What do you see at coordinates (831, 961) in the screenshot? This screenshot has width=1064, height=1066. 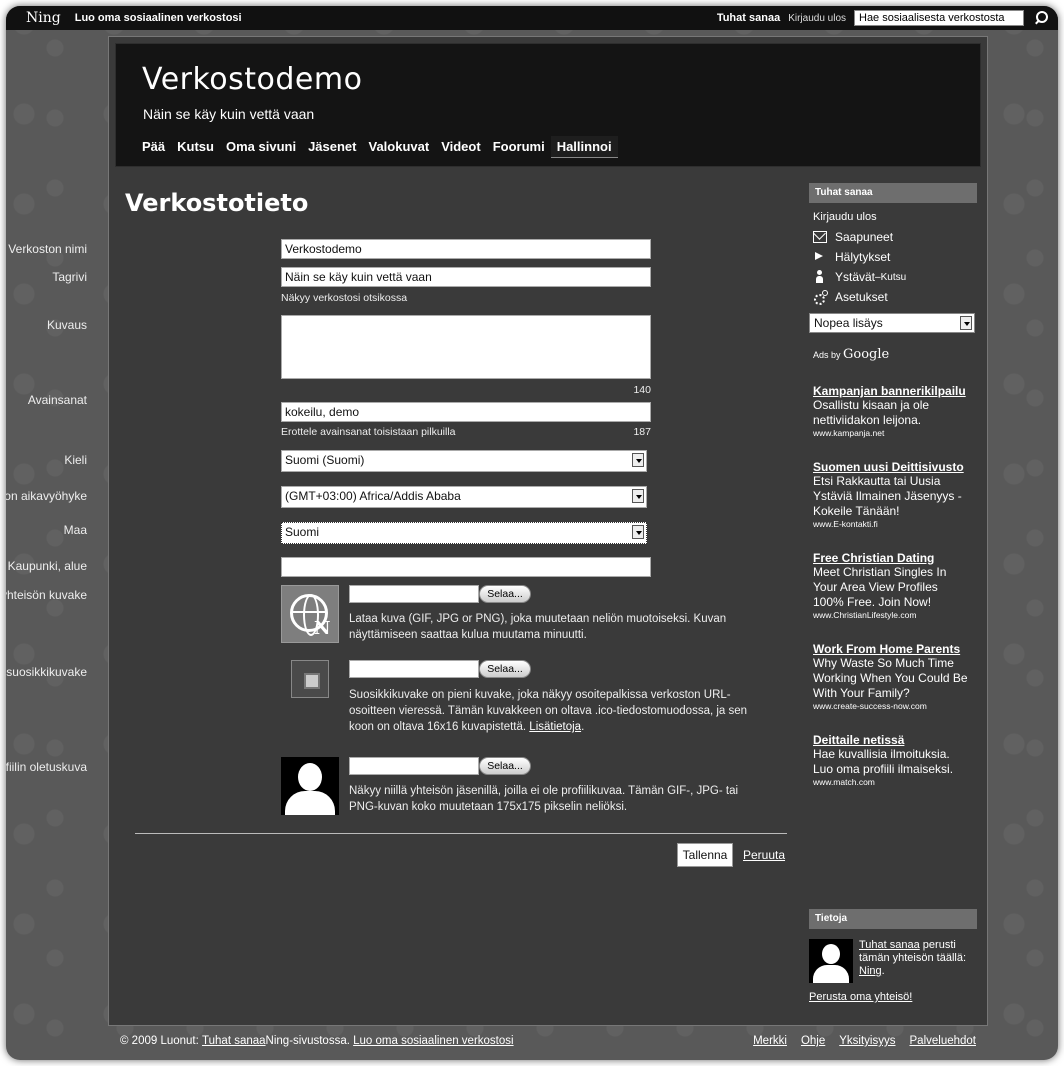 I see `avatar` at bounding box center [831, 961].